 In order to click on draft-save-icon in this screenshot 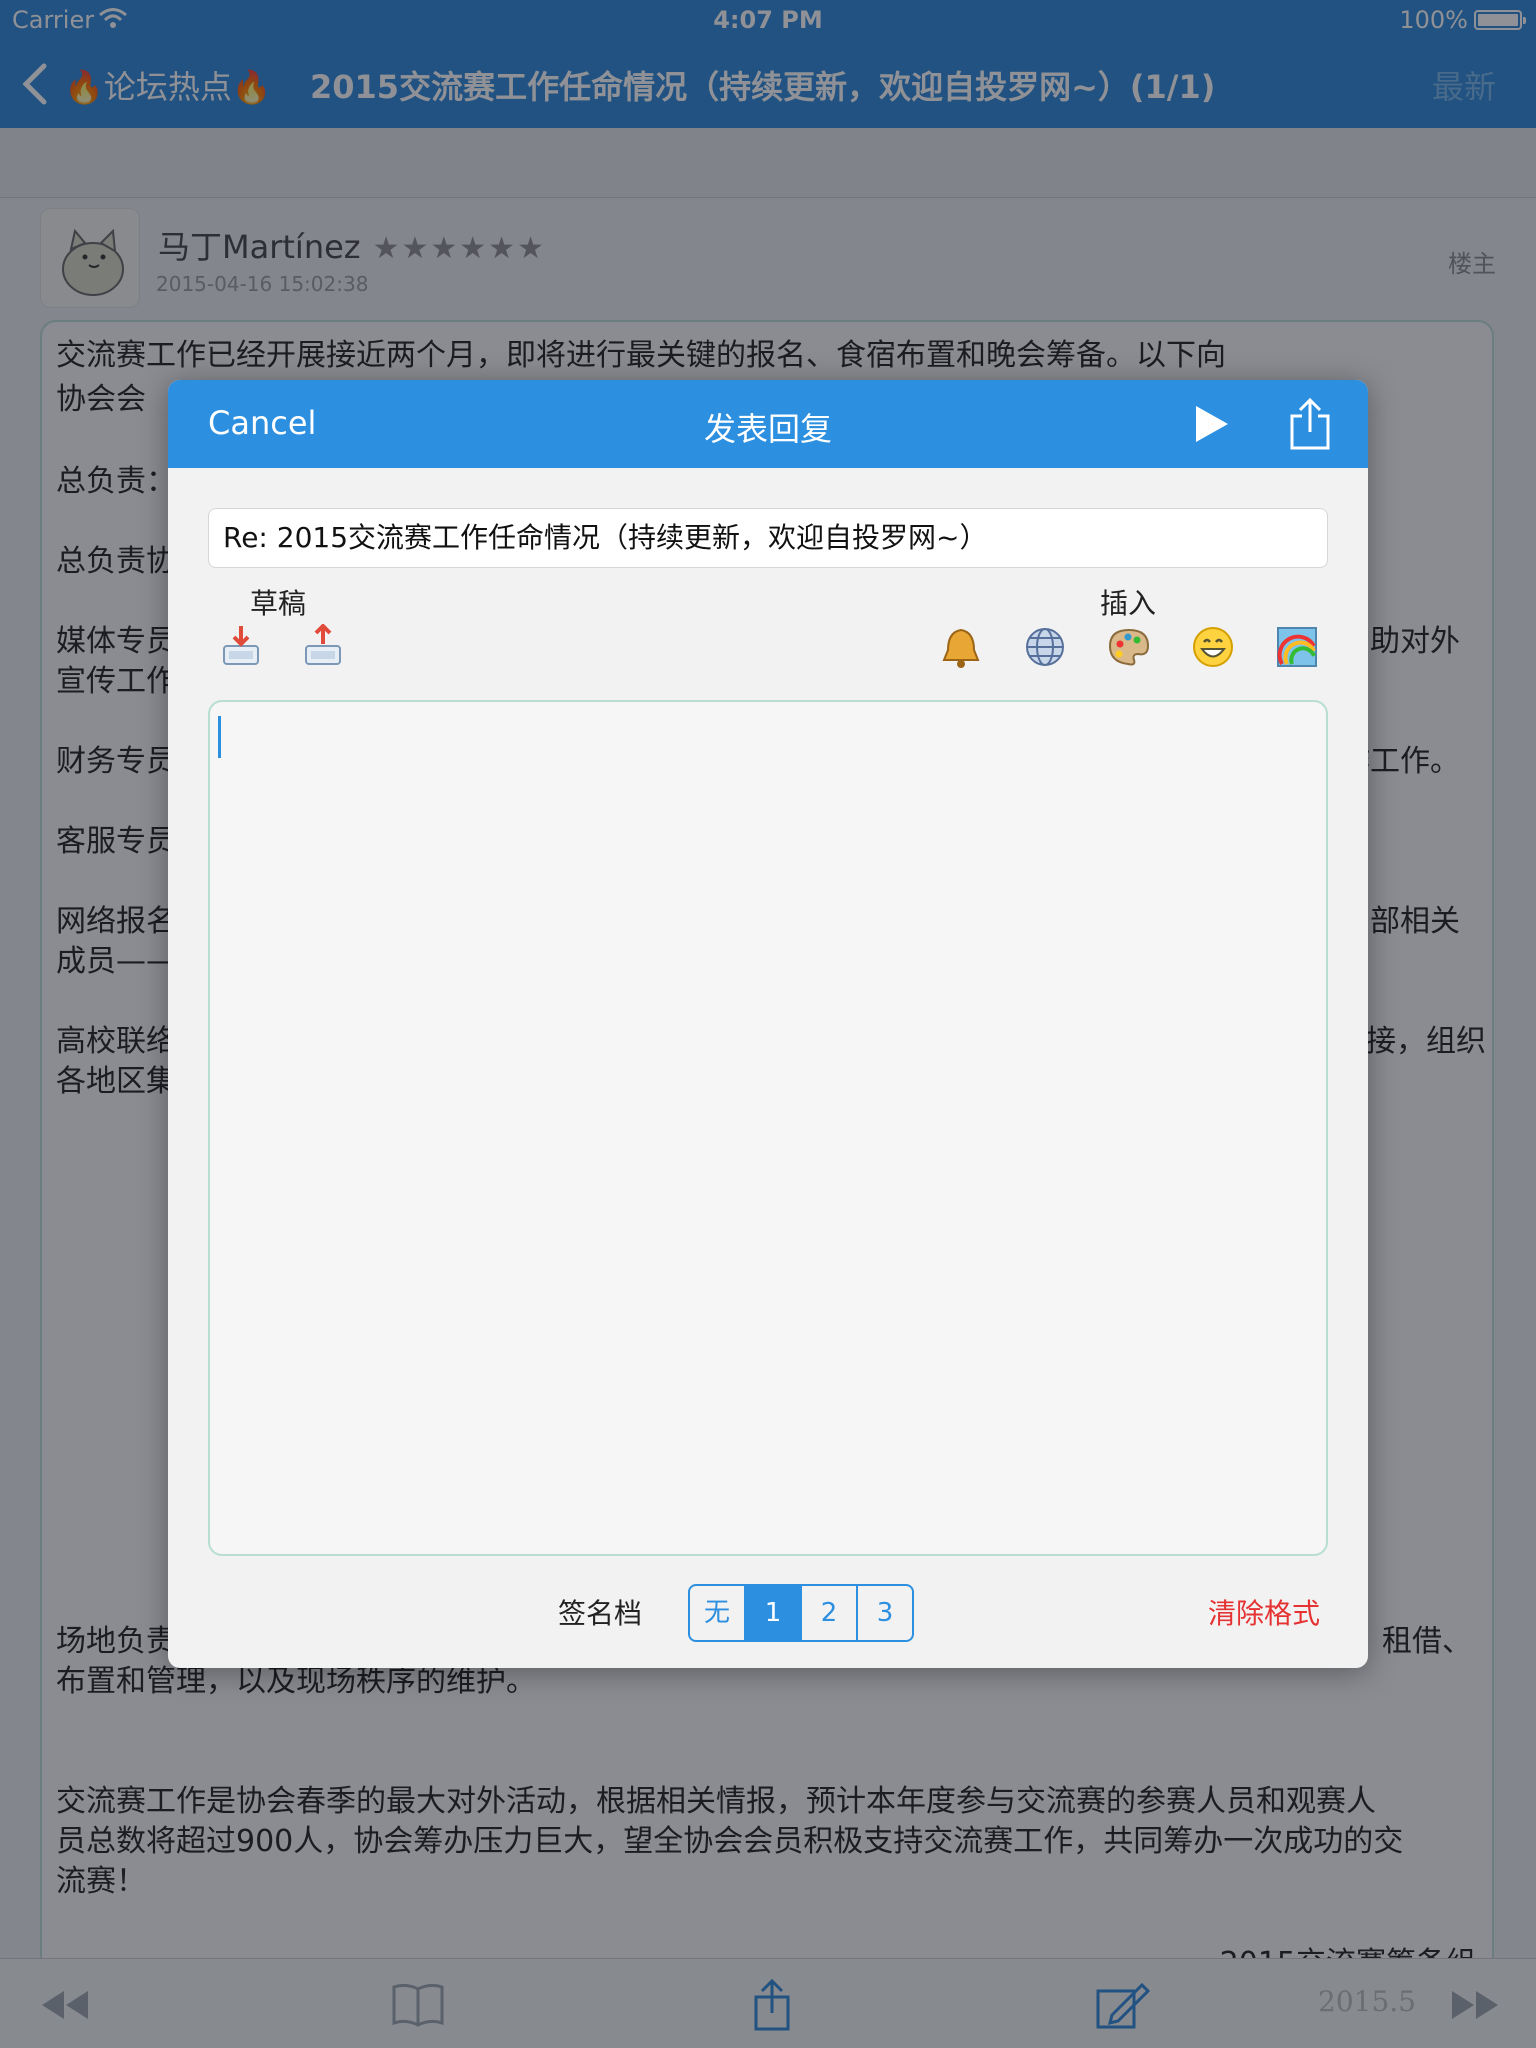, I will do `click(241, 647)`.